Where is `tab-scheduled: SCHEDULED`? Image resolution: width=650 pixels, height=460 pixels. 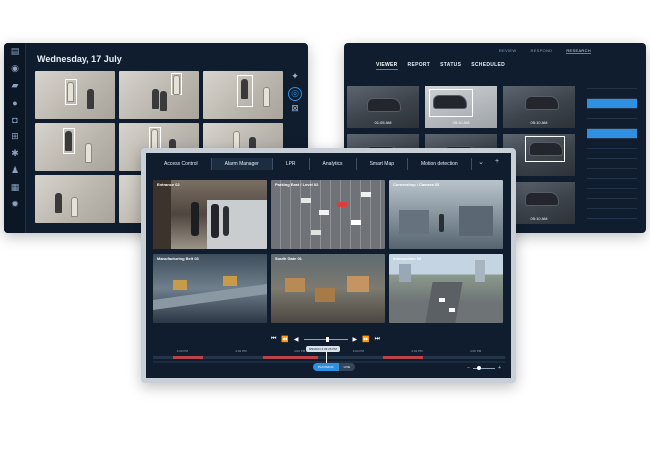 tab-scheduled: SCHEDULED is located at coordinates (488, 66).